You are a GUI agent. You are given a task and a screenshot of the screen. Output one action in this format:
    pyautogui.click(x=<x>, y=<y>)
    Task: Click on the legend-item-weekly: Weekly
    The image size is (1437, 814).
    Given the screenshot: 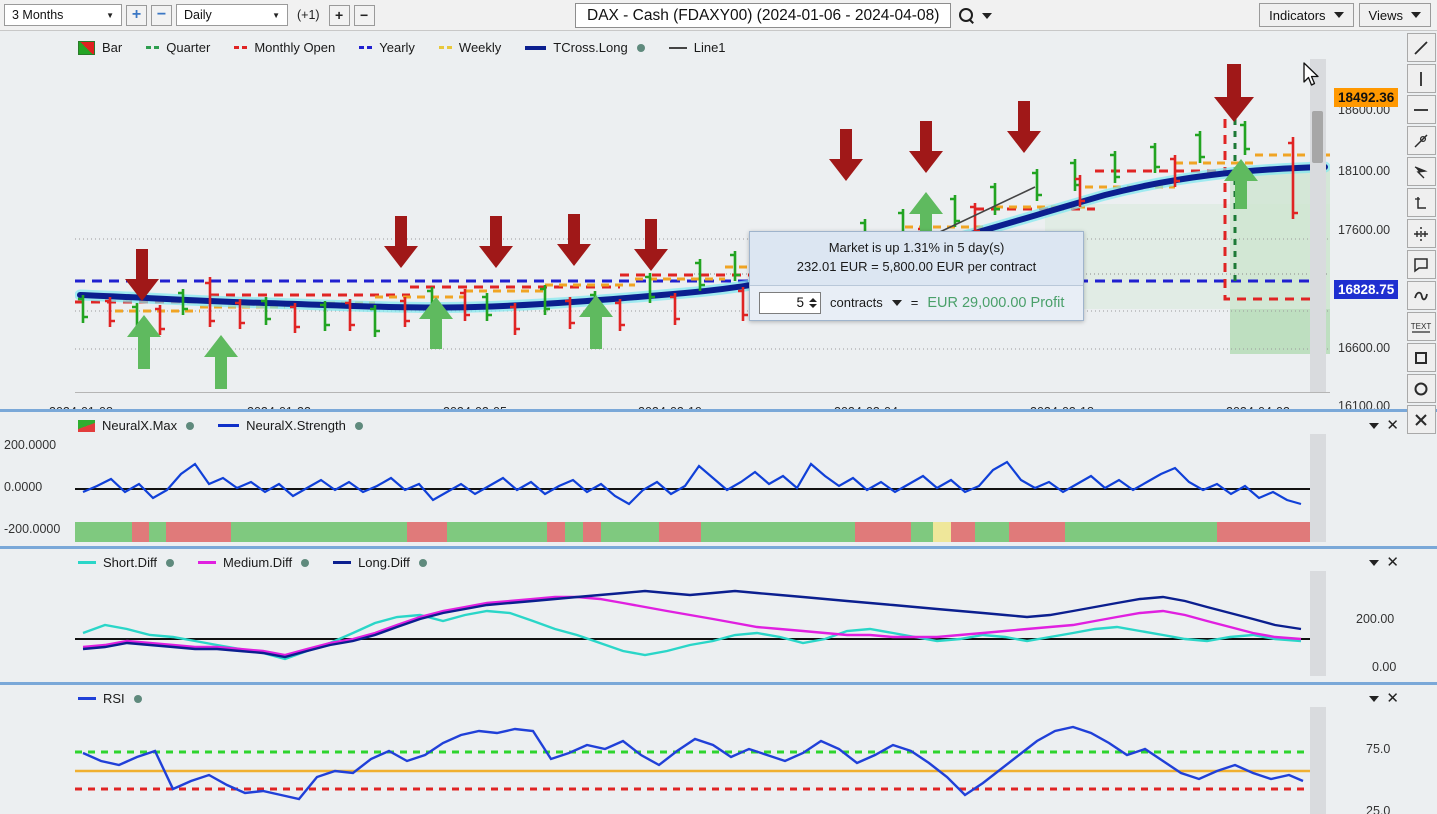 What is the action you would take?
    pyautogui.click(x=470, y=47)
    